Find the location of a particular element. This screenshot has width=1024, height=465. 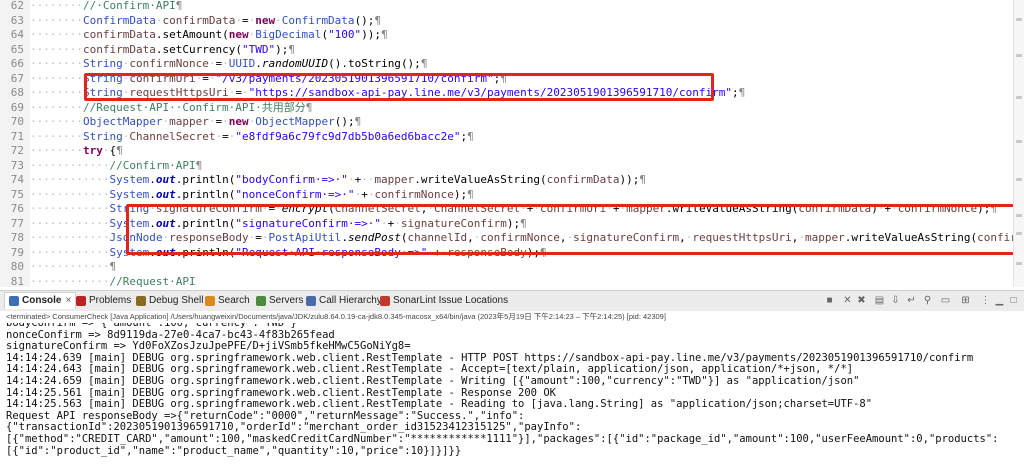

tab-sonarlint-issue-locations: SonarLint Issue Locations is located at coordinates (444, 301).